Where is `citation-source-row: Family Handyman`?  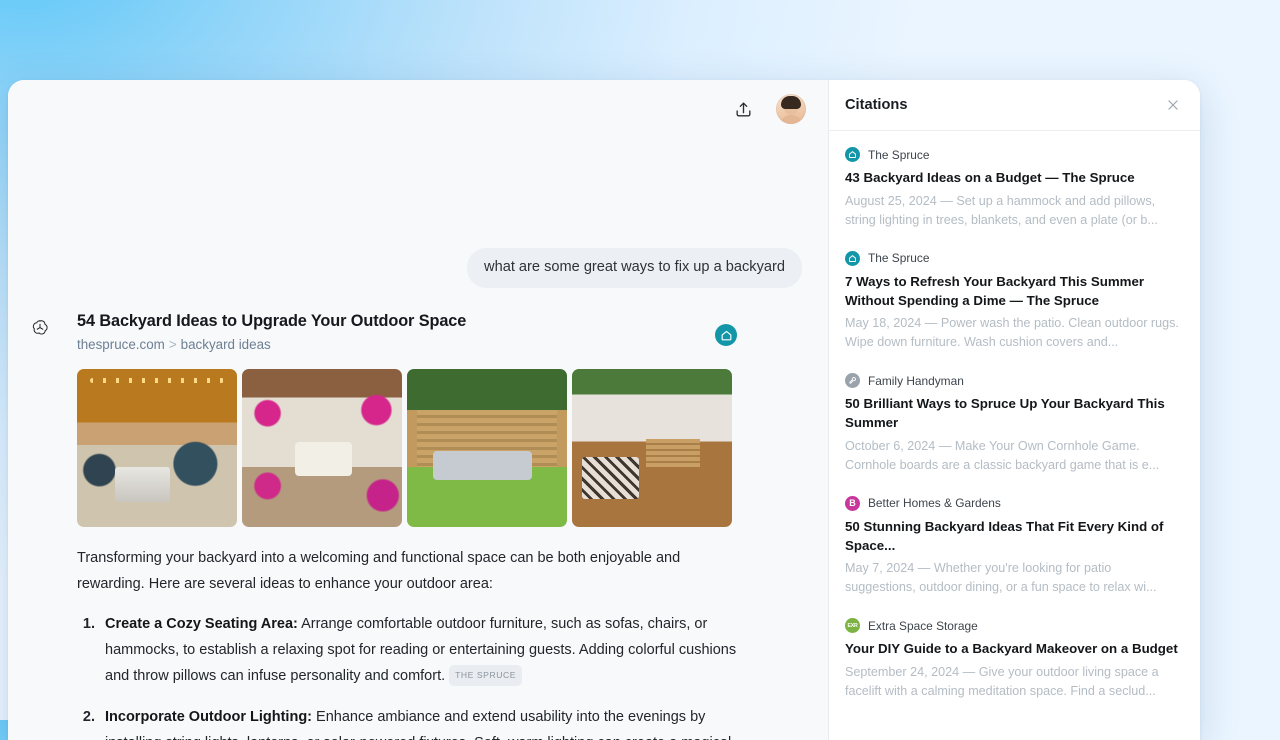 citation-source-row: Family Handyman is located at coordinates (1014, 381).